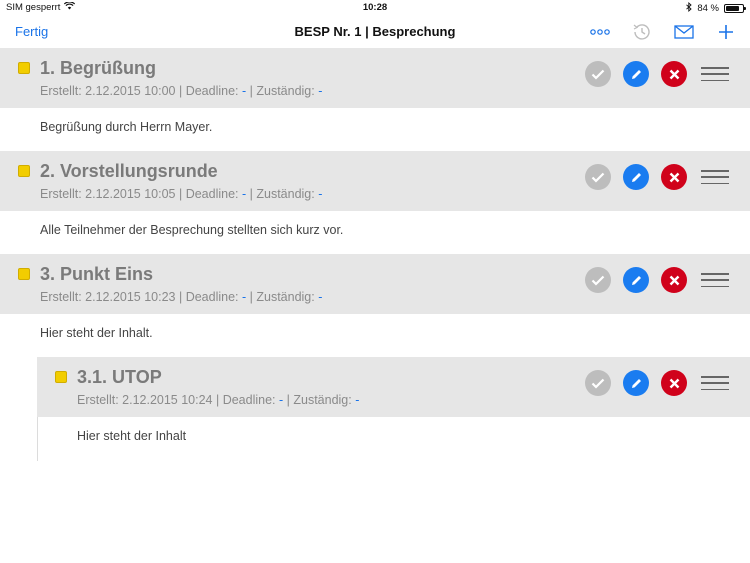 This screenshot has width=750, height=563. What do you see at coordinates (663, 32) in the screenshot?
I see `nav-actions` at bounding box center [663, 32].